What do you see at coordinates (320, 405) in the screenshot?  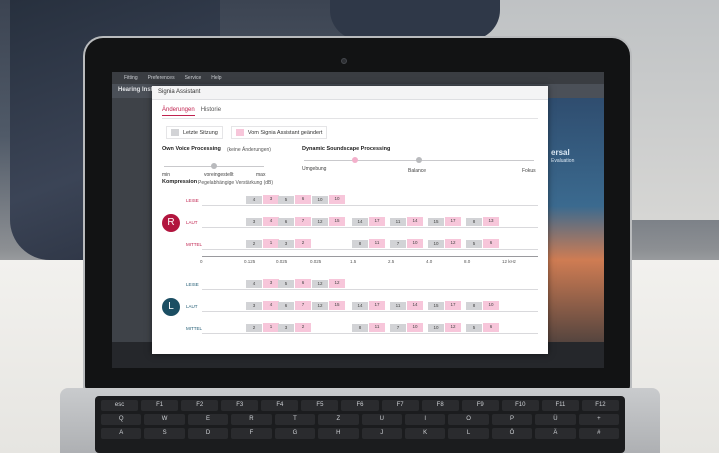 I see `key: F5` at bounding box center [320, 405].